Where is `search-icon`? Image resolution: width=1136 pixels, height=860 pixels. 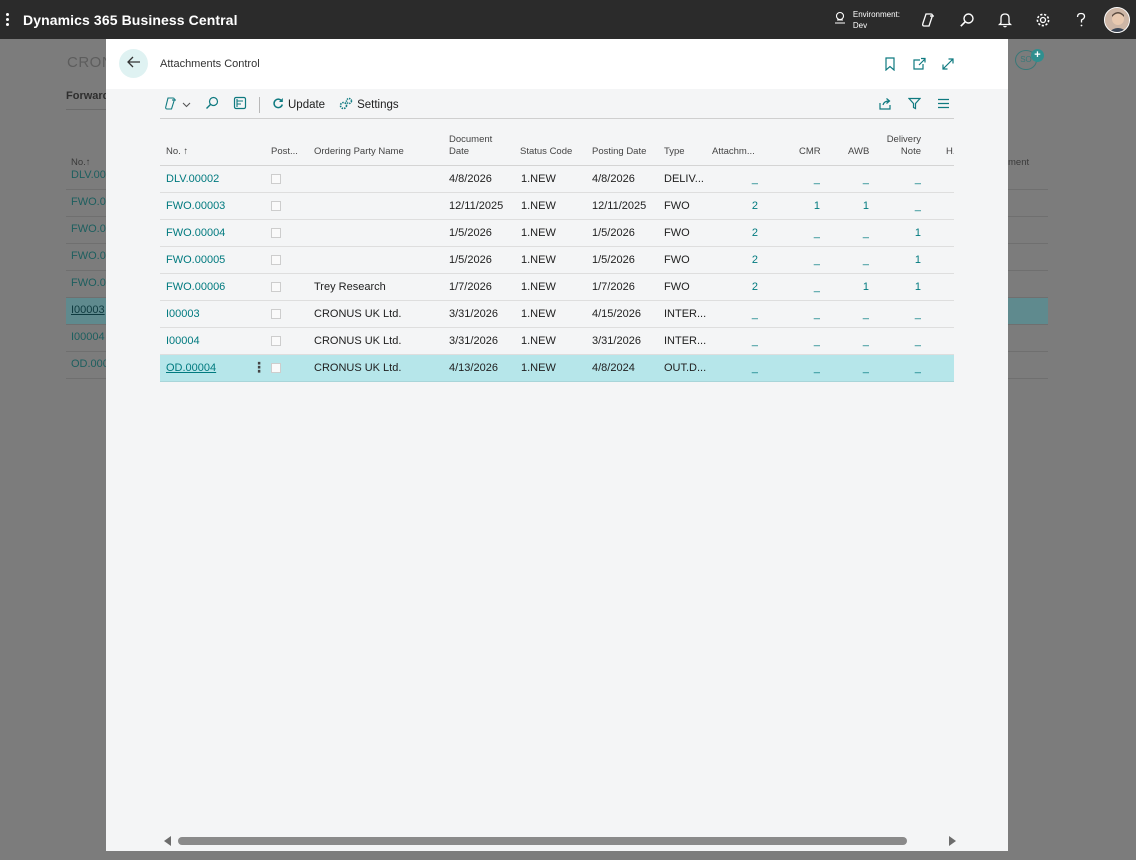
search-icon is located at coordinates (967, 19).